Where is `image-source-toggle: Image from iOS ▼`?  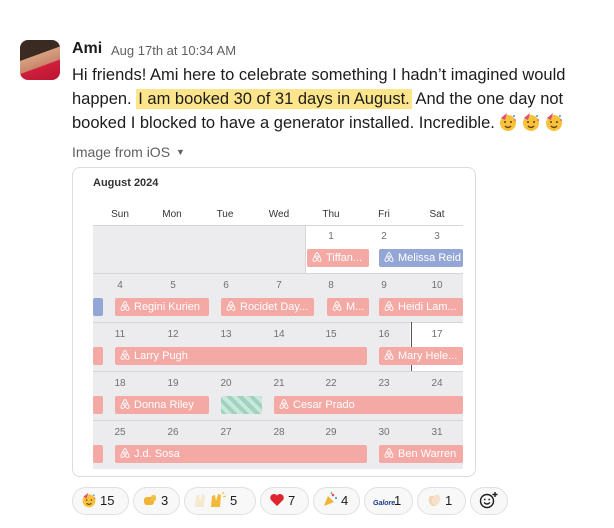 image-source-toggle: Image from iOS ▼ is located at coordinates (128, 152).